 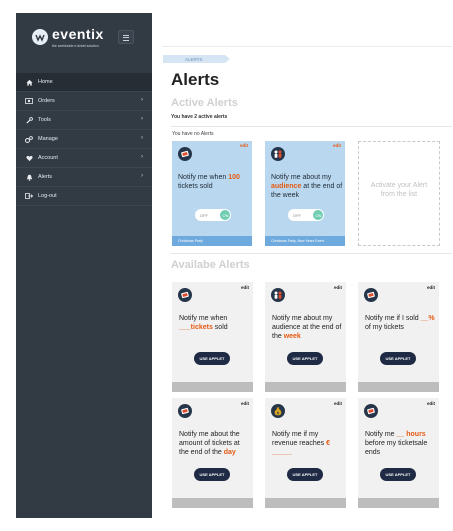 What do you see at coordinates (301, 443) in the screenshot?
I see `alert-text: Notify me if my revenue reaches € _____` at bounding box center [301, 443].